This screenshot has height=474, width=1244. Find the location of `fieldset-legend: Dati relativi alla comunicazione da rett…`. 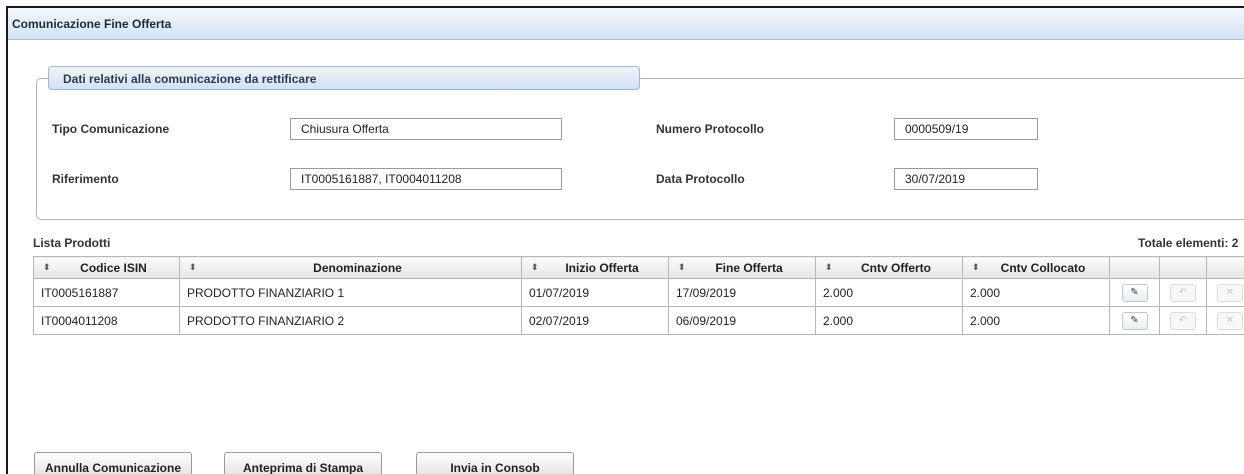

fieldset-legend: Dati relativi alla comunicazione da rett… is located at coordinates (344, 78).